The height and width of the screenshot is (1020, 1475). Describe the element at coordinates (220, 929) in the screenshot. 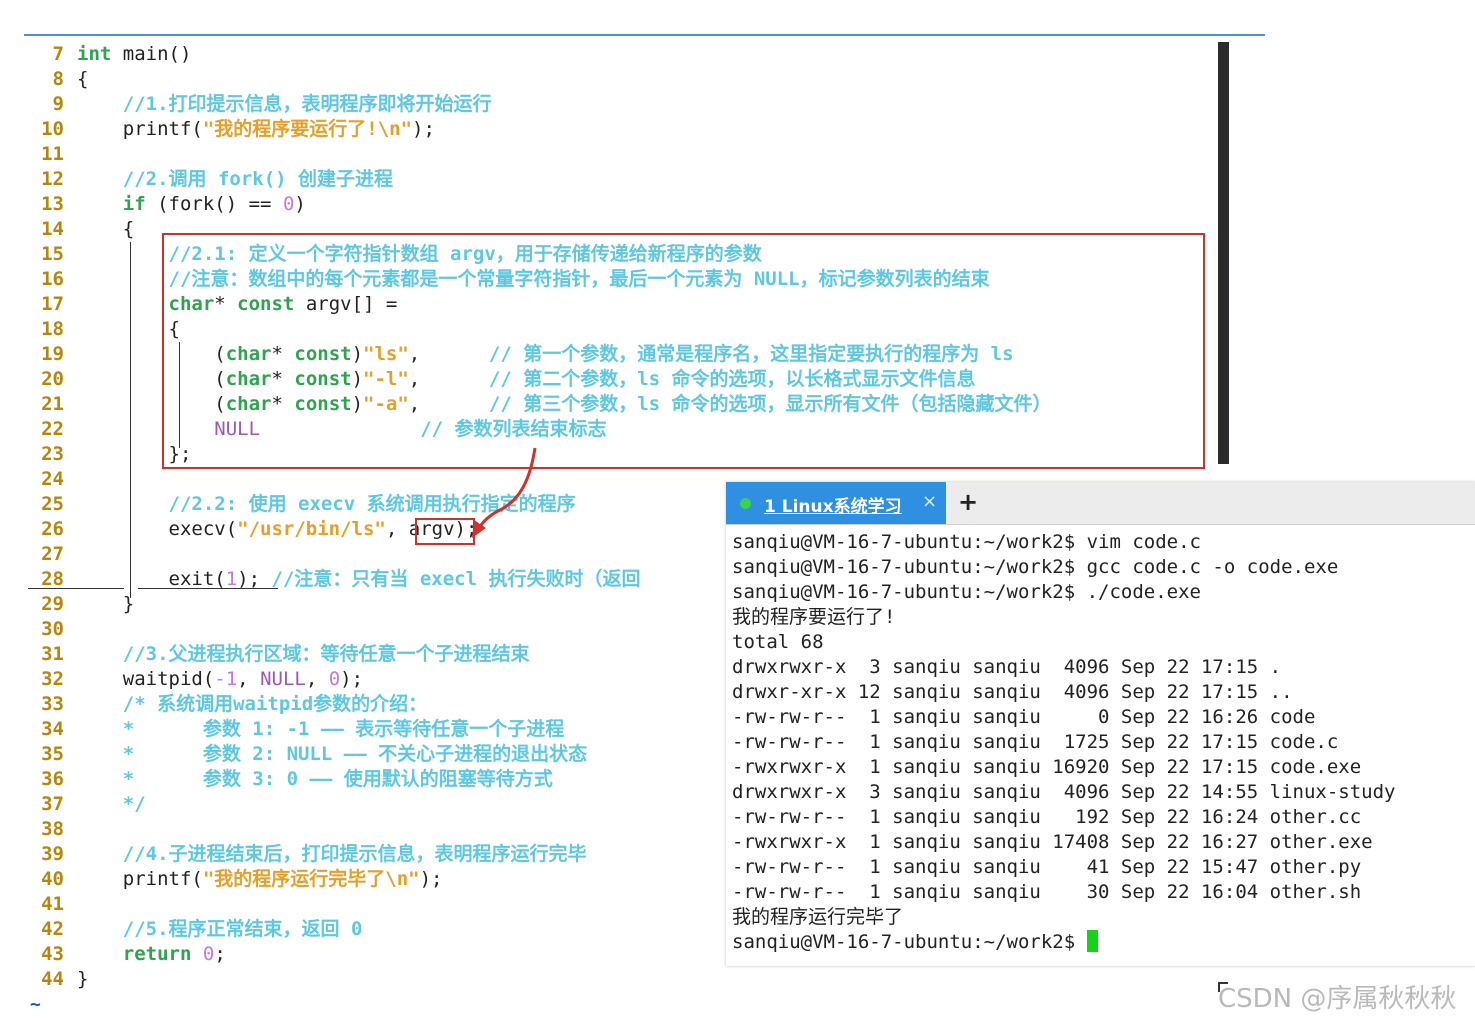

I see `code-text: //5.程序正常结束，返回 0` at that location.